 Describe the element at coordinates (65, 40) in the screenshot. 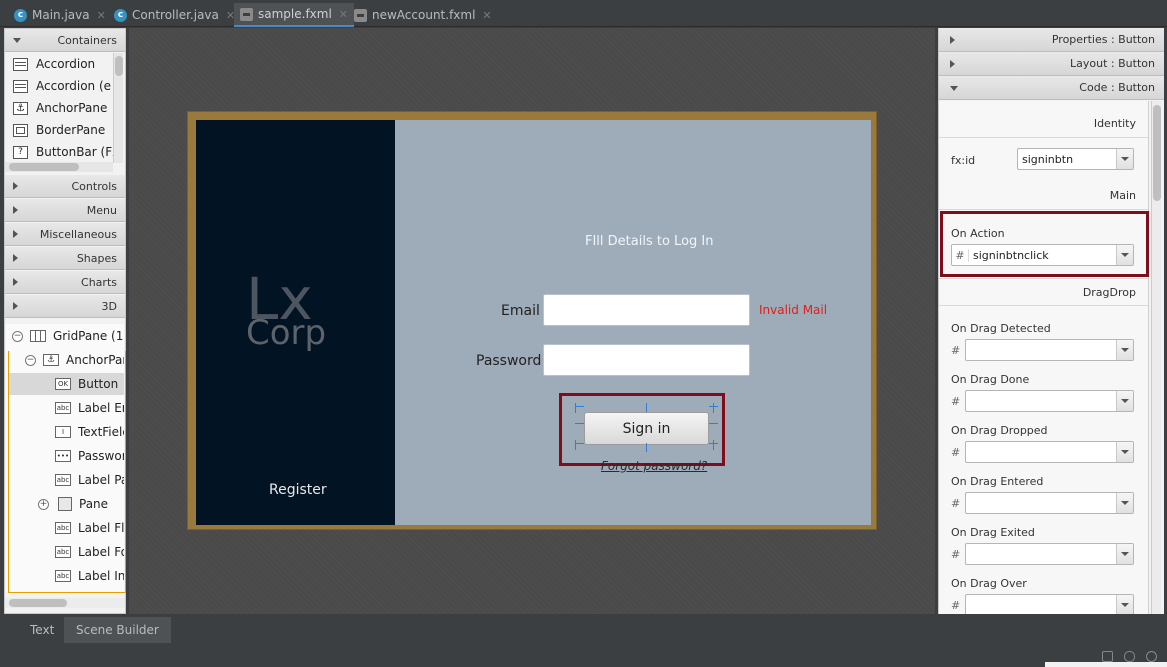

I see `section-containers: Containers` at that location.